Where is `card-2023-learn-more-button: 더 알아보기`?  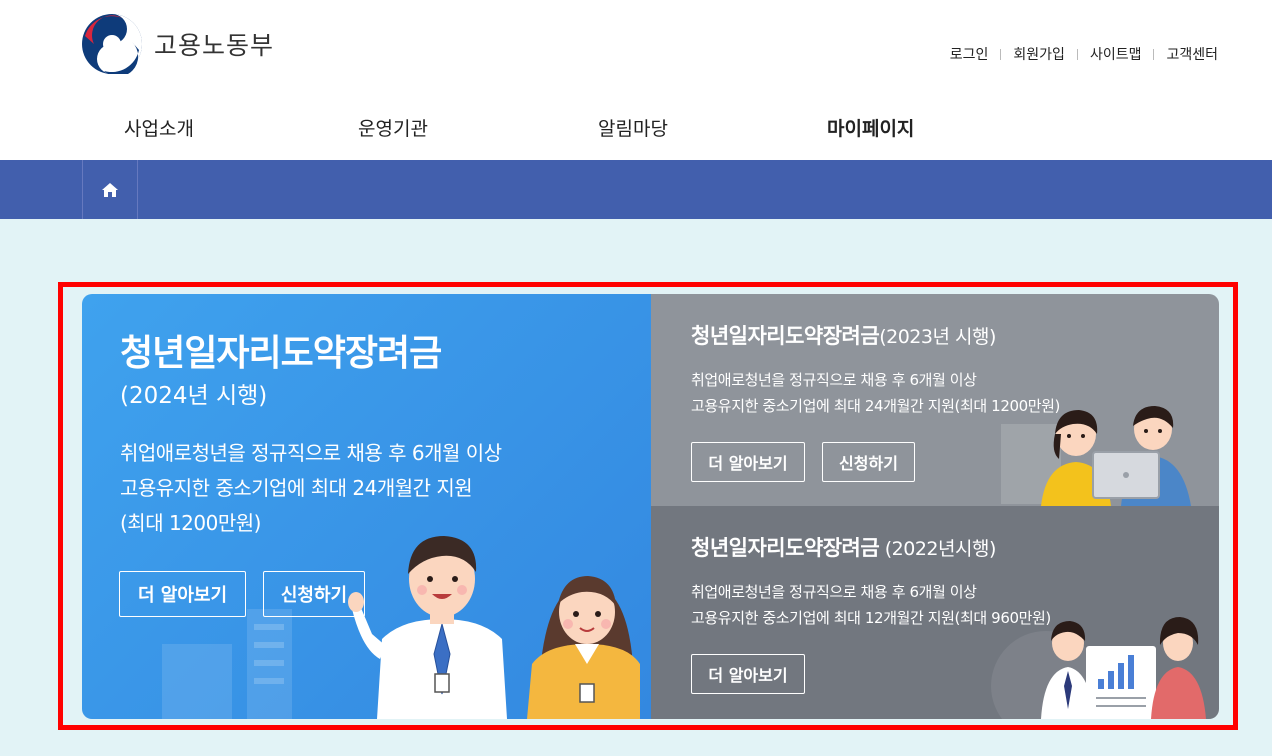
card-2023-learn-more-button: 더 알아보기 is located at coordinates (748, 462).